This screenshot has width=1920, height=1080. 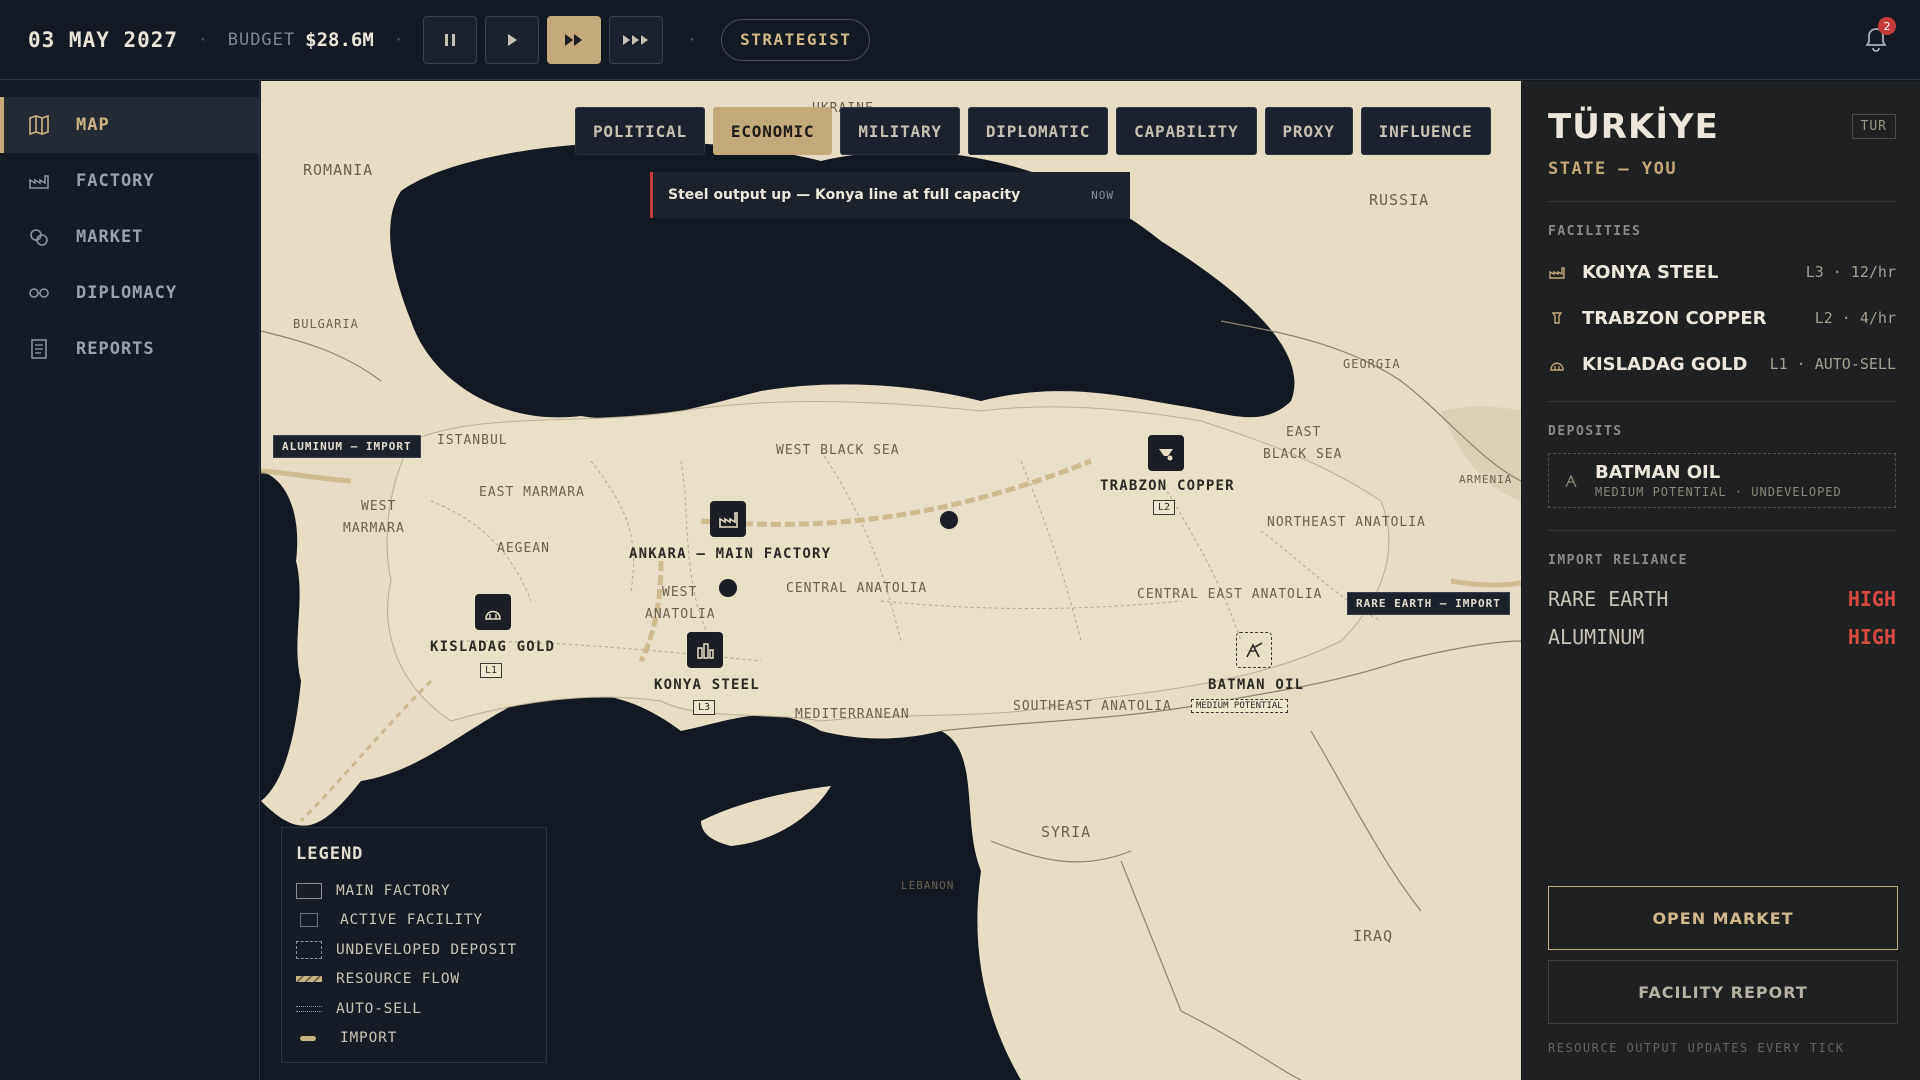 I want to click on reliance-row: ALUMINUM HIGH, so click(x=1722, y=637).